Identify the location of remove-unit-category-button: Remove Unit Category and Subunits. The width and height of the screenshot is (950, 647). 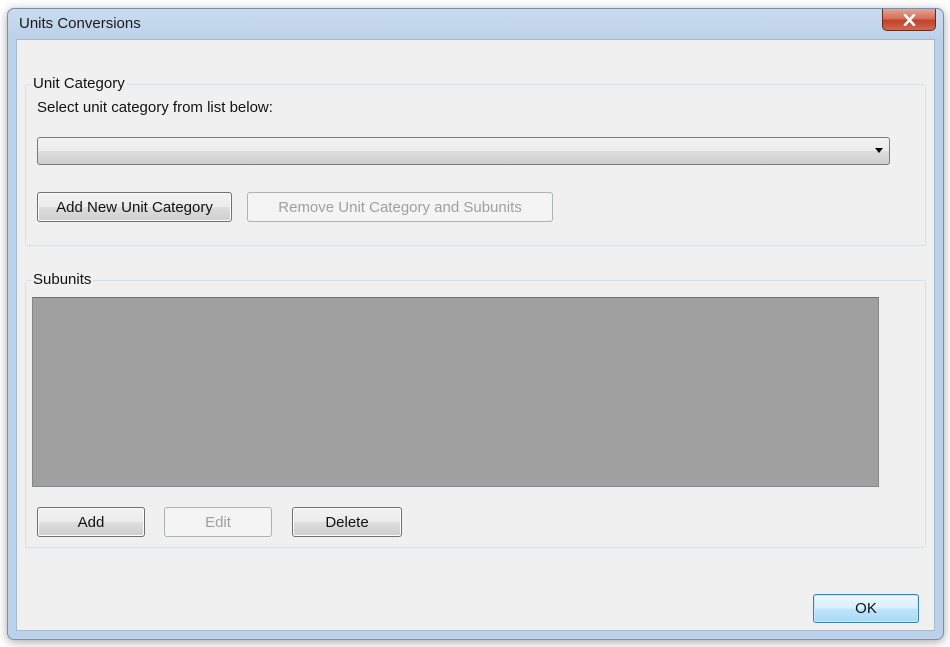
(400, 207).